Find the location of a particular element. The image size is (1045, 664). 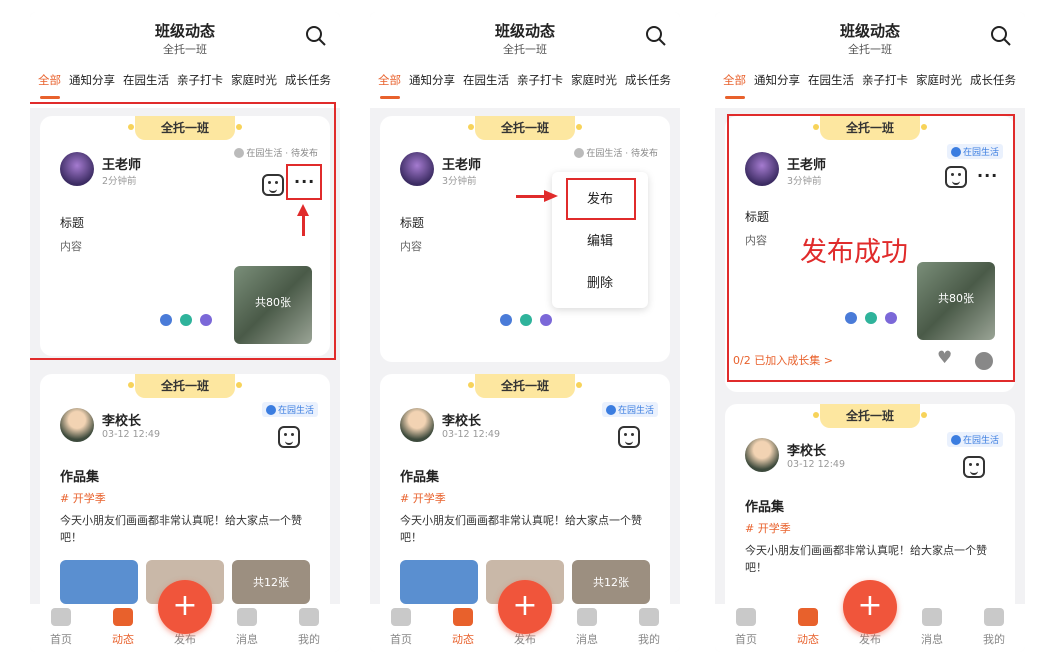

arrow-right-icon is located at coordinates (551, 196).